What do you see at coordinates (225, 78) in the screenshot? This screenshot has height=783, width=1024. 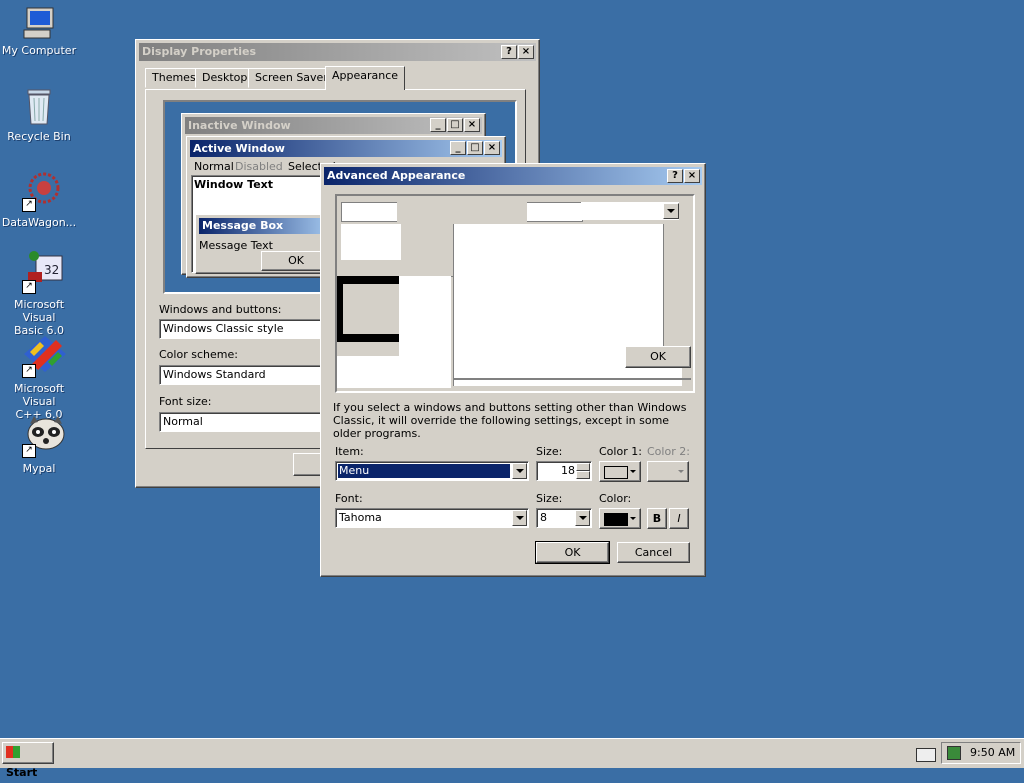 I see `tab-desktop: Desktop` at bounding box center [225, 78].